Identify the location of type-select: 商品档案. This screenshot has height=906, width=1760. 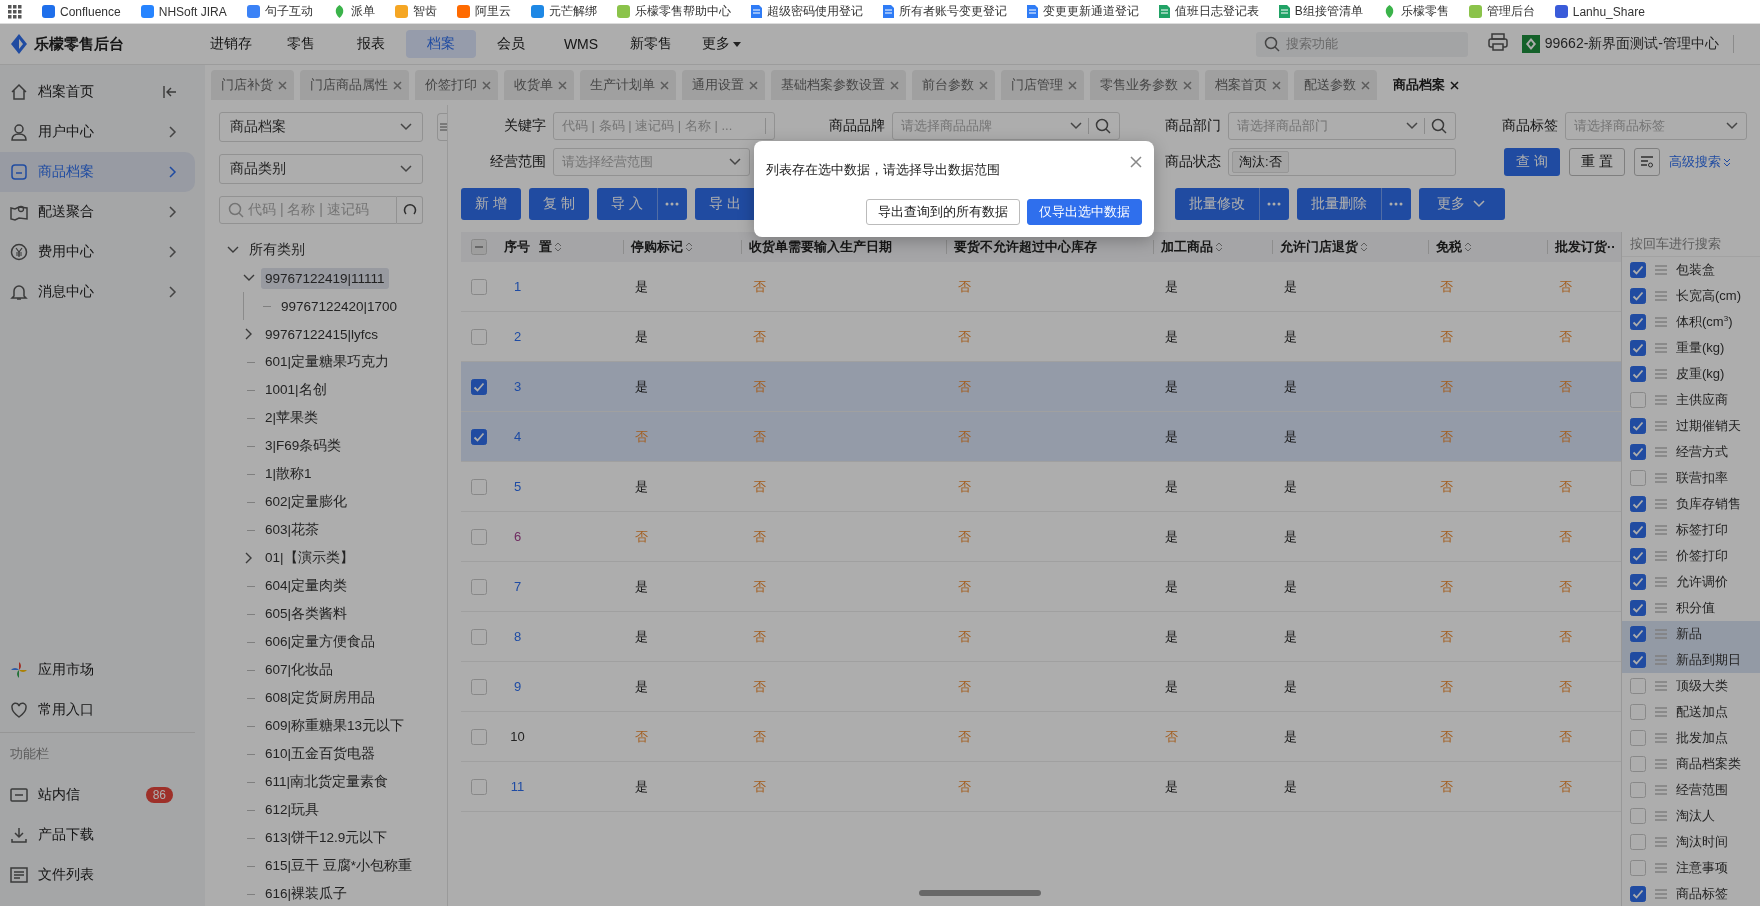
(321, 127).